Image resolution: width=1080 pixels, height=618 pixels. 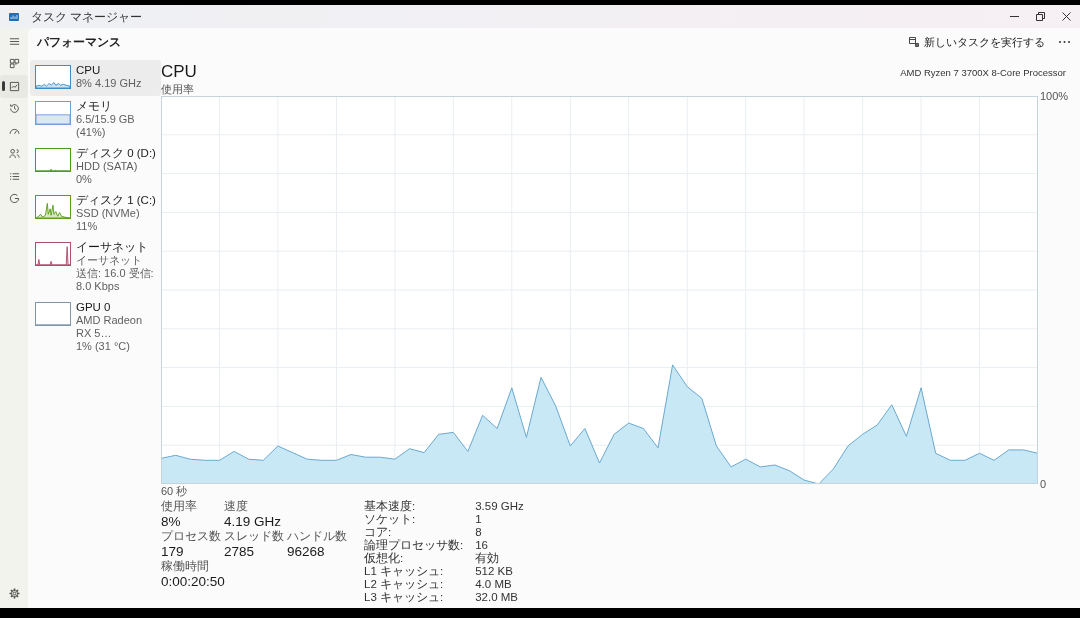 What do you see at coordinates (14, 199) in the screenshot?
I see `ring-icon` at bounding box center [14, 199].